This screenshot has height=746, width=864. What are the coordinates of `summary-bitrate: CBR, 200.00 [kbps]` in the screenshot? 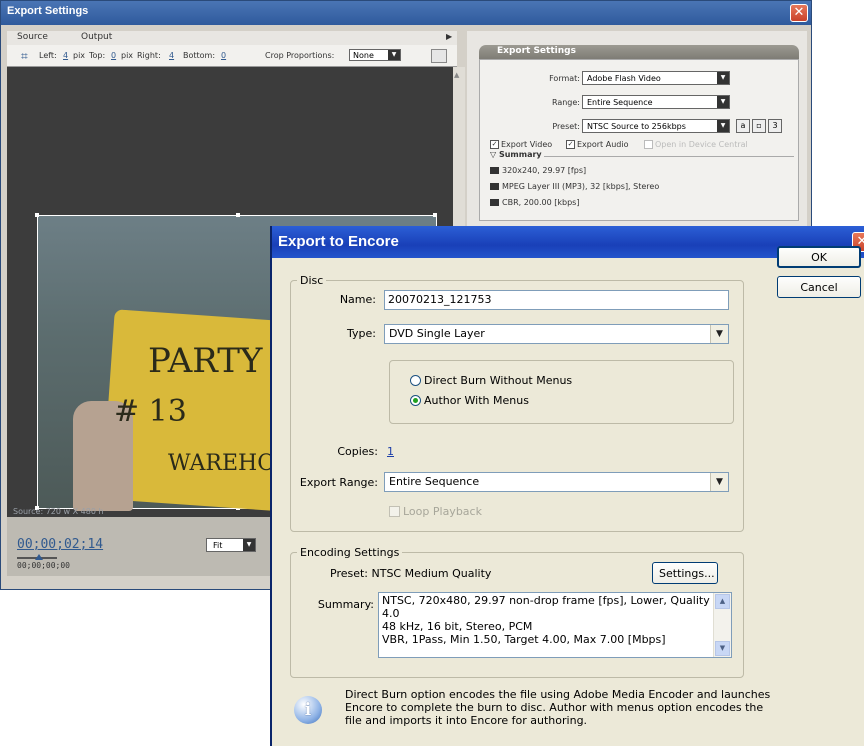 It's located at (534, 202).